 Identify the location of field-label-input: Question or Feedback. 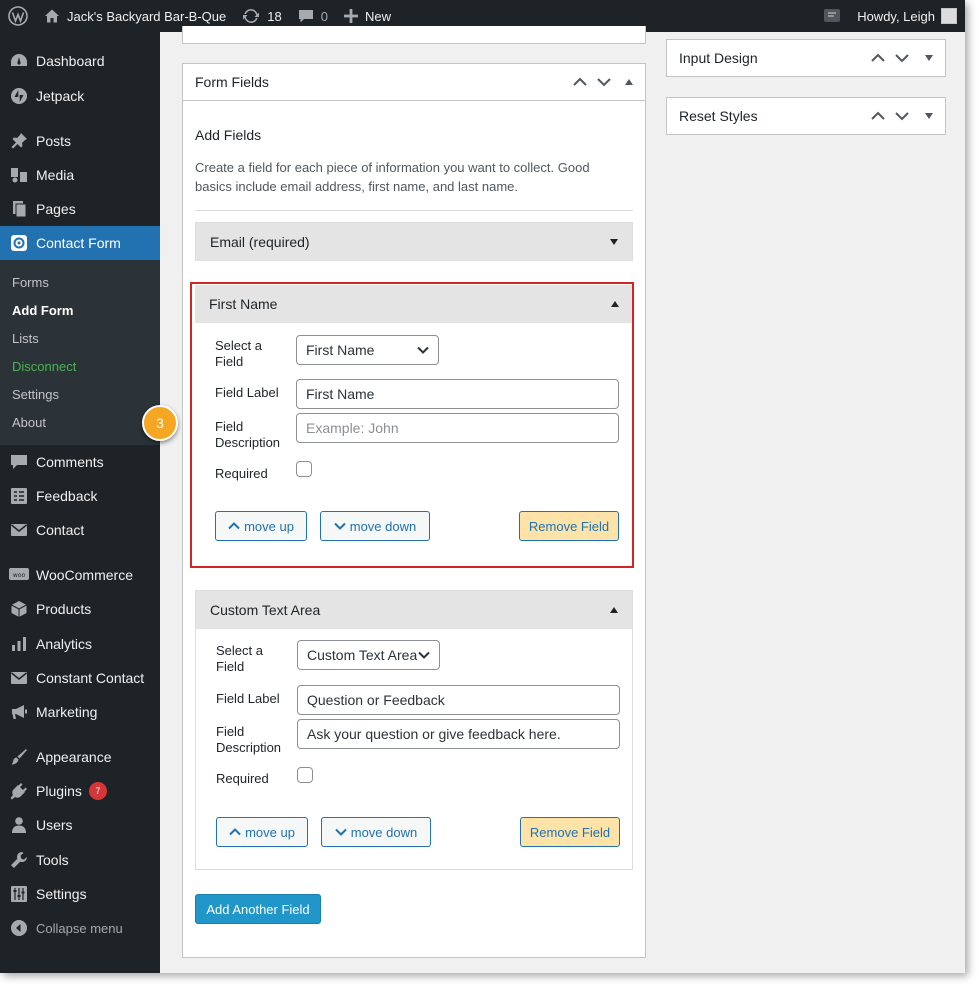
(458, 700).